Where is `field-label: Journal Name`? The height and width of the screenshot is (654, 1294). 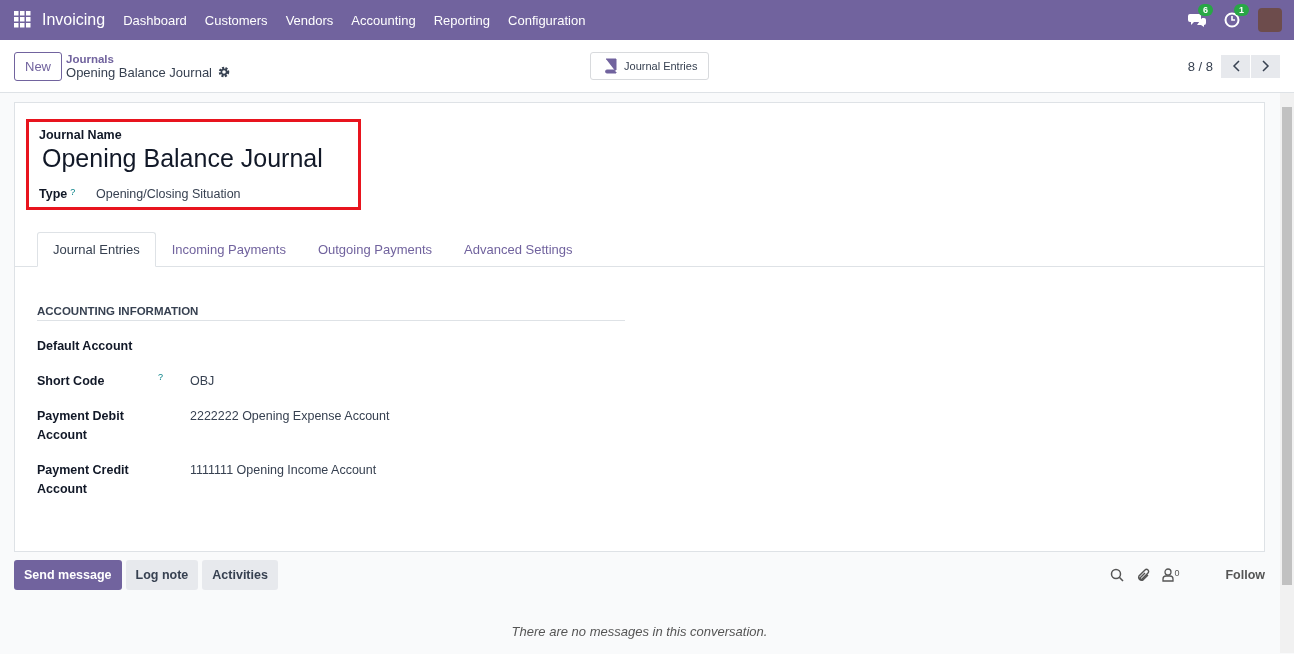
field-label: Journal Name is located at coordinates (81, 135).